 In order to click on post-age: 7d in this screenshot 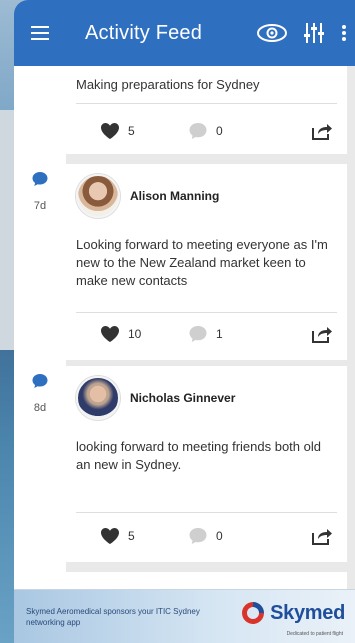, I will do `click(40, 206)`.